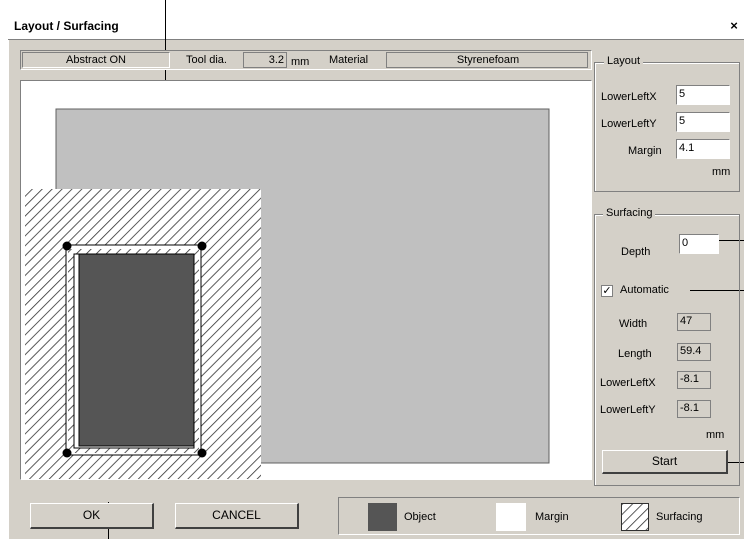 The height and width of the screenshot is (539, 744). What do you see at coordinates (511, 517) in the screenshot?
I see `legend-margin-swatch` at bounding box center [511, 517].